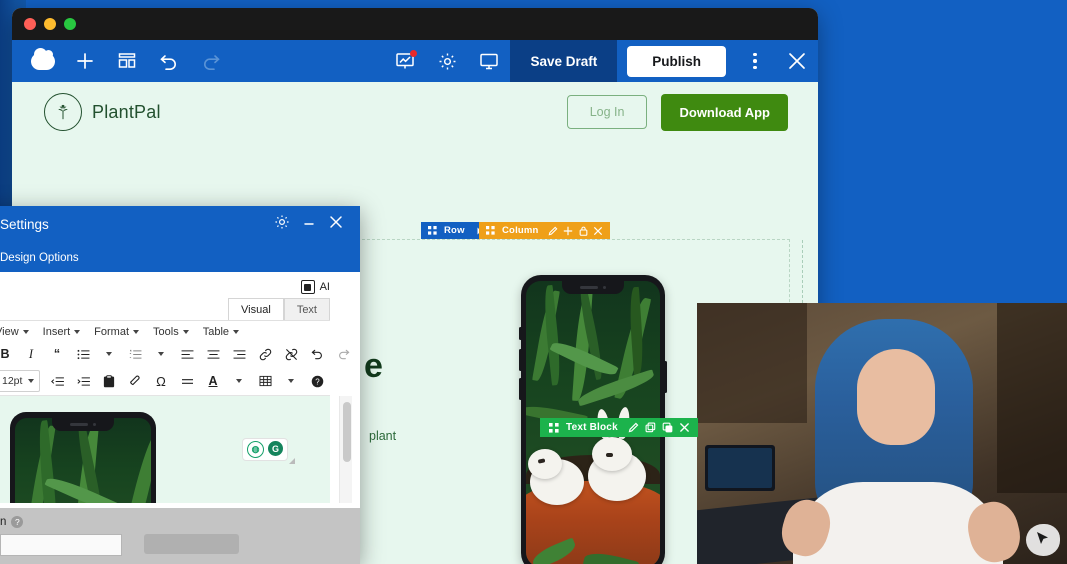 The image size is (1067, 564). I want to click on table-dropdown, so click(291, 381).